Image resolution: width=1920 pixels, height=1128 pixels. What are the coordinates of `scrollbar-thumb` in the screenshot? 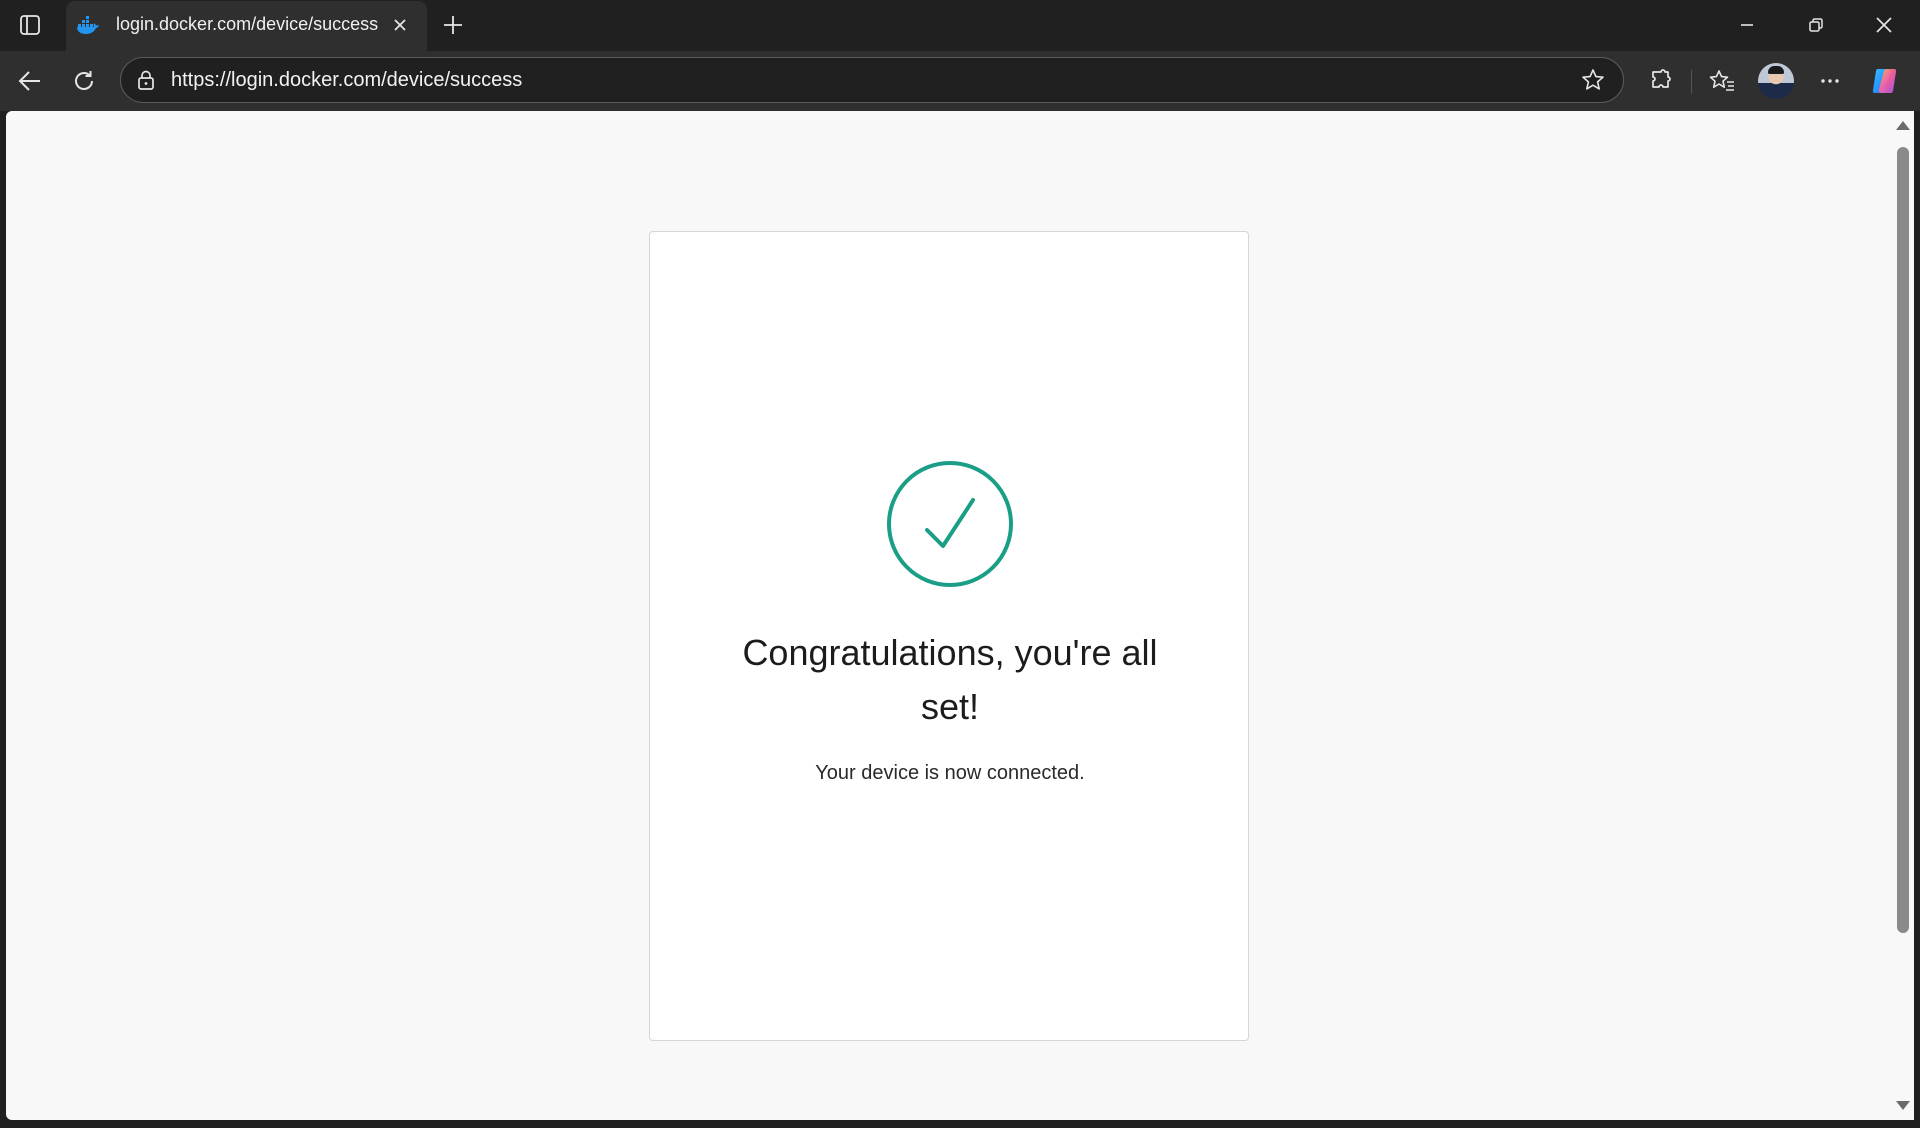 It's located at (1903, 540).